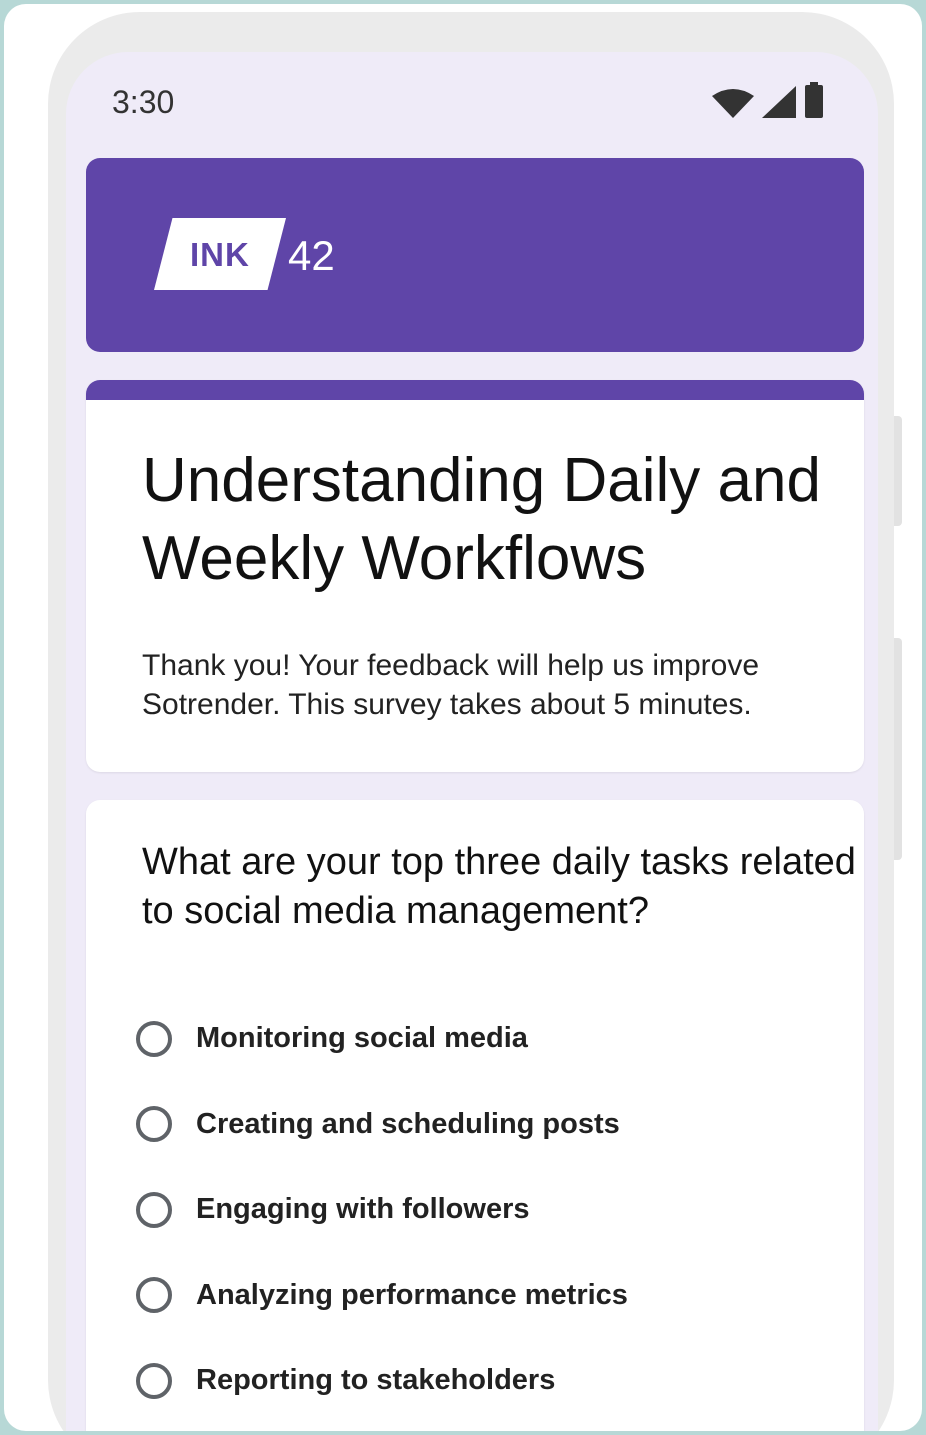  I want to click on option-creating-scheduling-posts: Creating and scheduling posts, so click(382, 1125).